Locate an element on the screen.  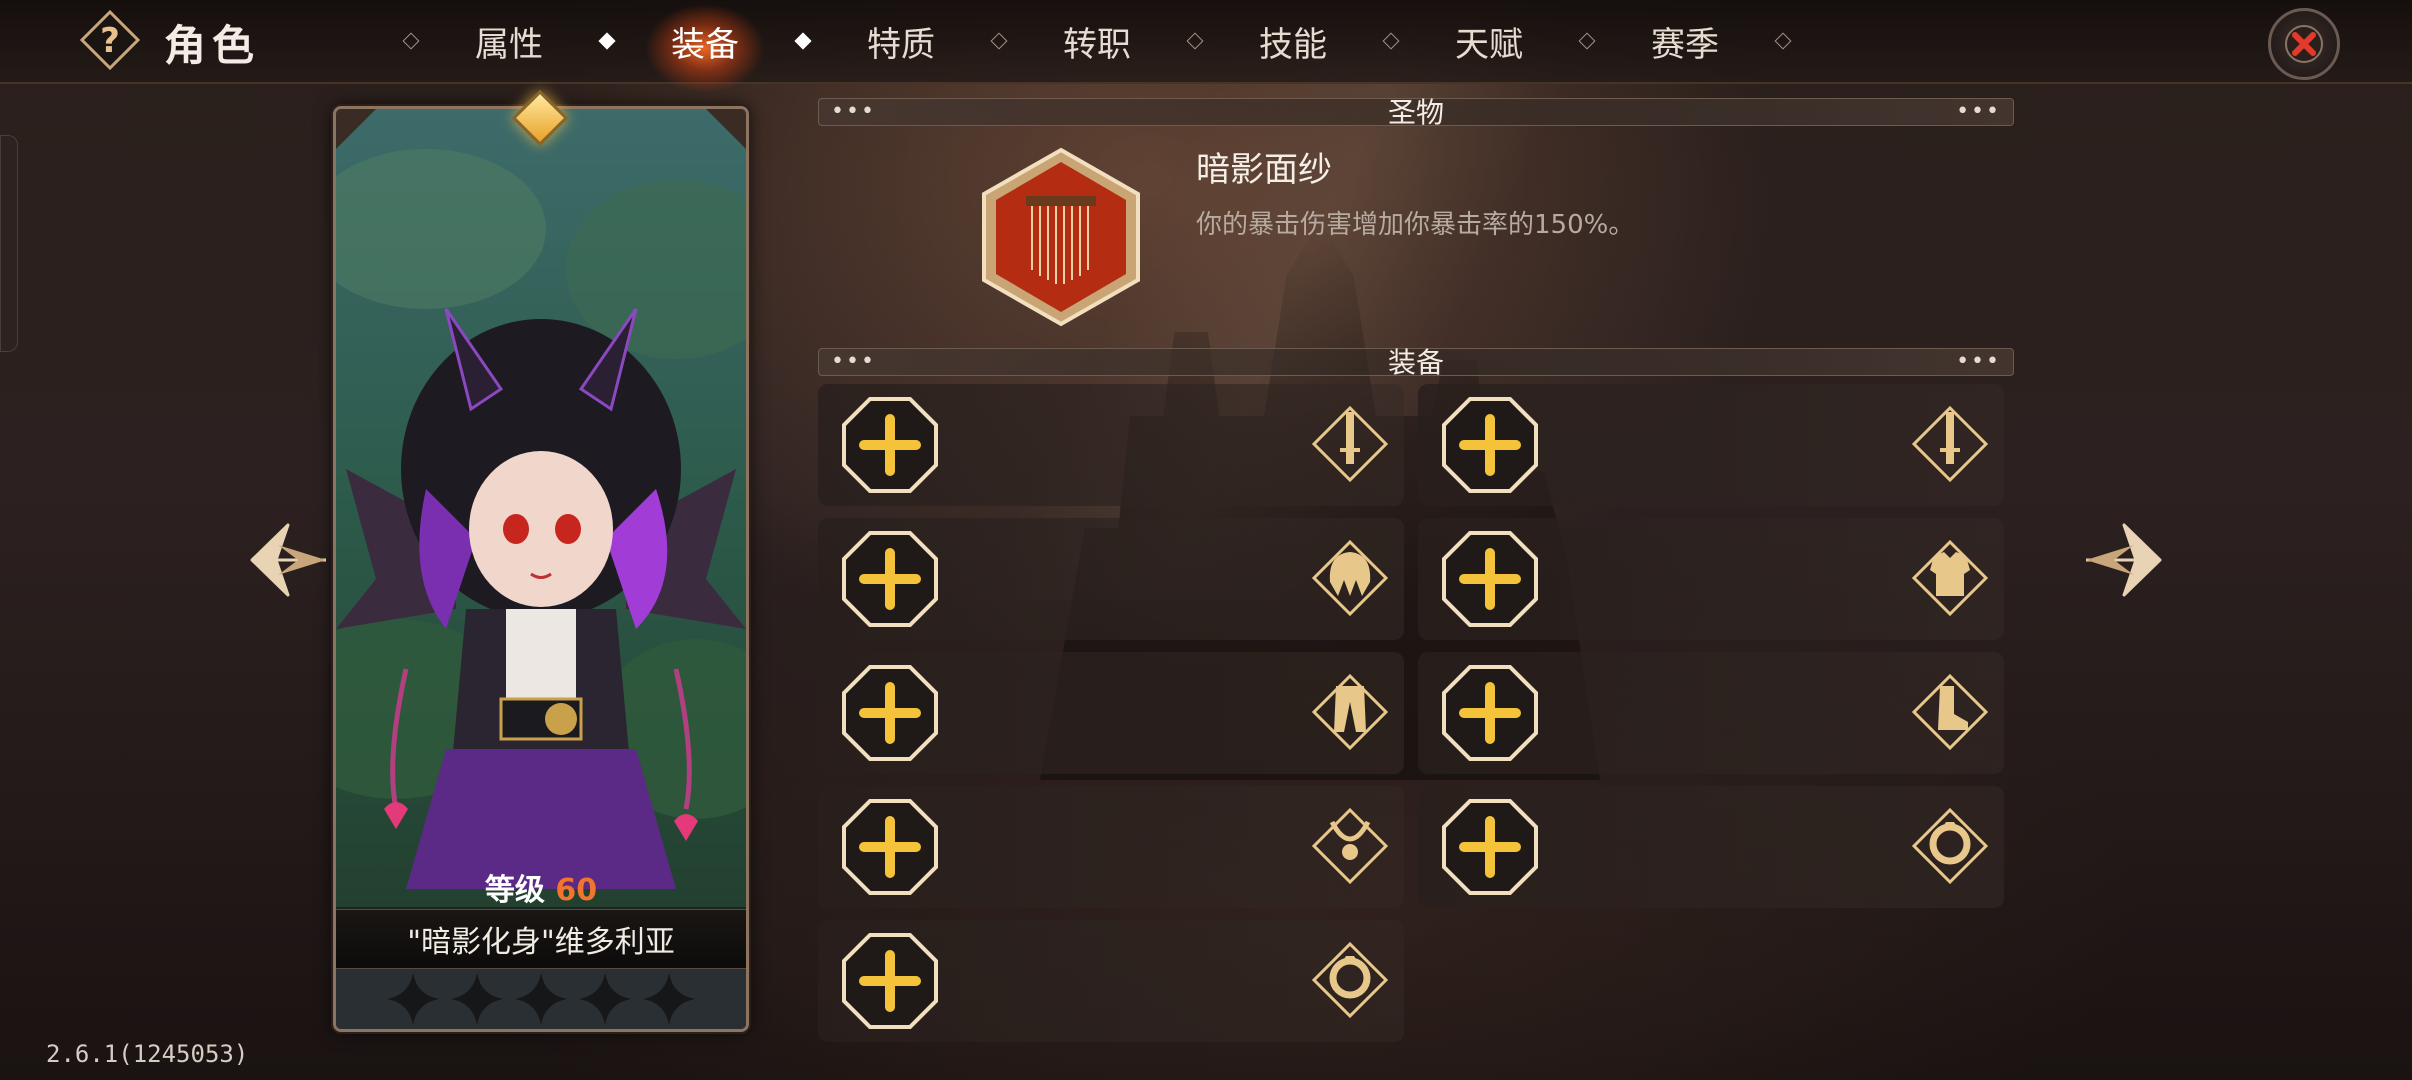
relic-section-title: 圣物 is located at coordinates (1415, 112).